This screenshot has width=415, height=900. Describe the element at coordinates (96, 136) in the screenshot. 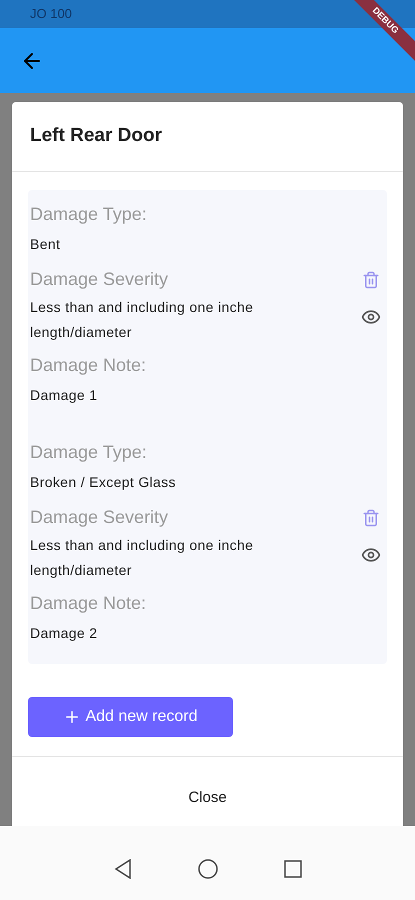

I see `dialog-title: Left Rear Door` at that location.